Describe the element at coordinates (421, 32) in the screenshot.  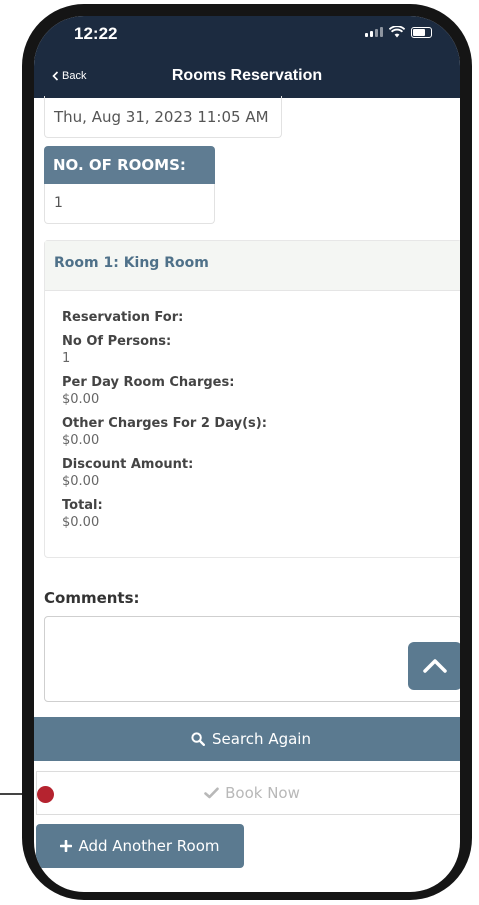
I see `battery-icon` at that location.